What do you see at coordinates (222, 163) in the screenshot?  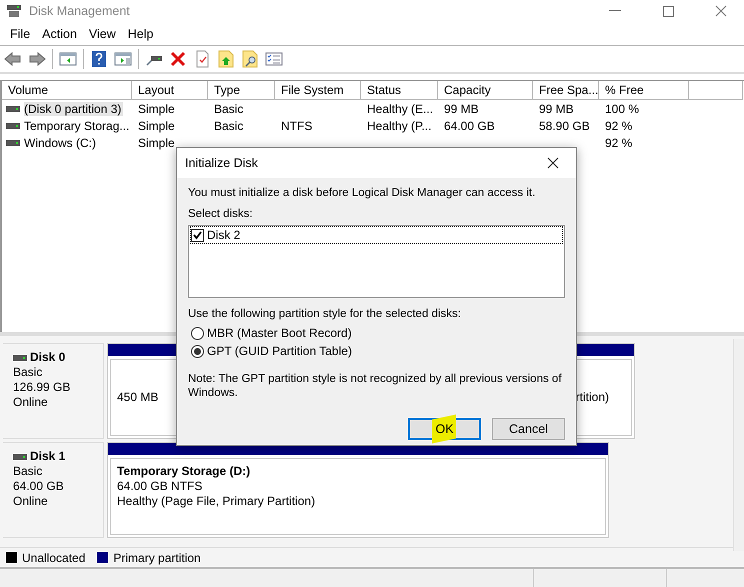 I see `dialog-title: Initialize Disk` at bounding box center [222, 163].